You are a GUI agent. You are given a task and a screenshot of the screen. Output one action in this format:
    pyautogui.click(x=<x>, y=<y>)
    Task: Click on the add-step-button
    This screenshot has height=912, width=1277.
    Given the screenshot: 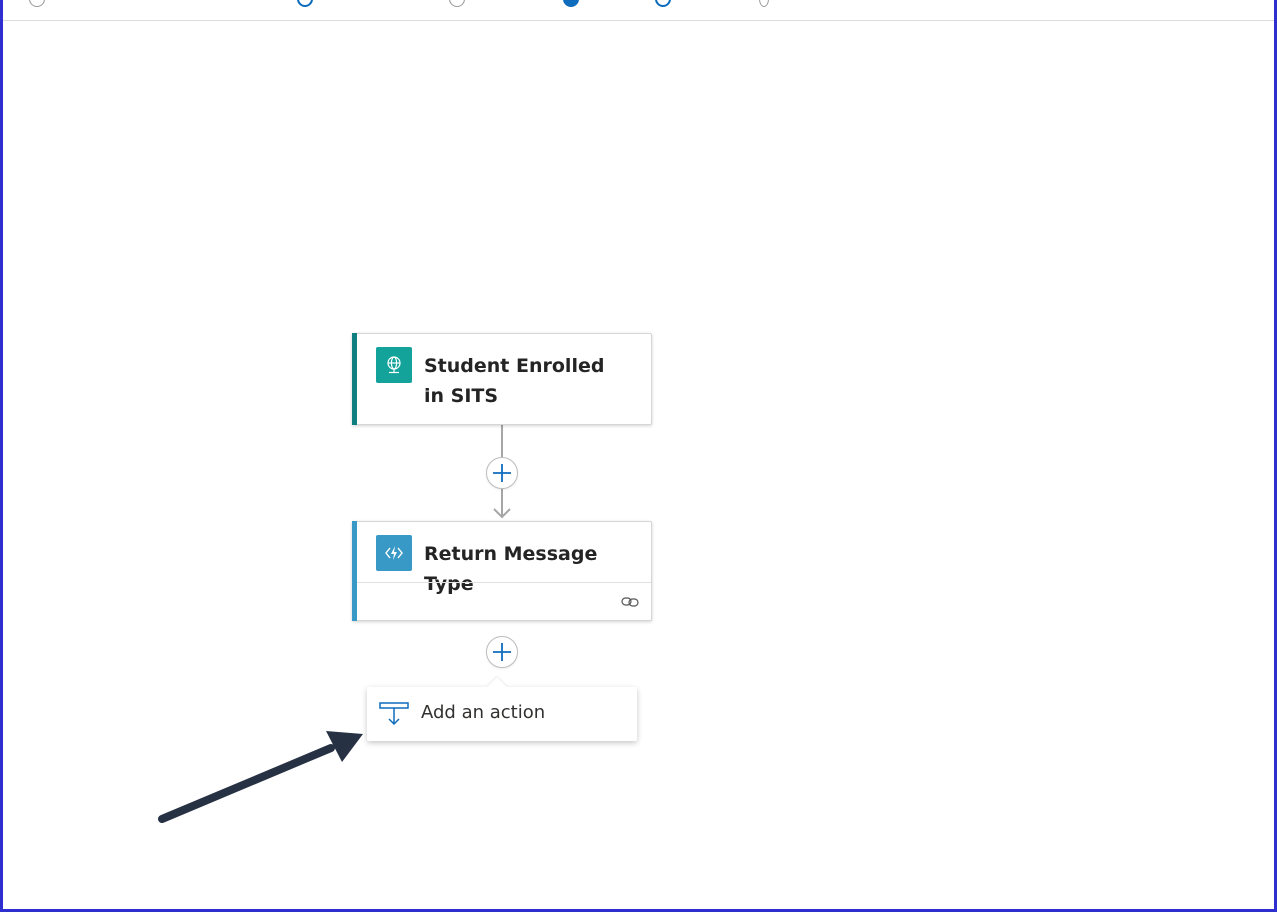 What is the action you would take?
    pyautogui.click(x=502, y=652)
    